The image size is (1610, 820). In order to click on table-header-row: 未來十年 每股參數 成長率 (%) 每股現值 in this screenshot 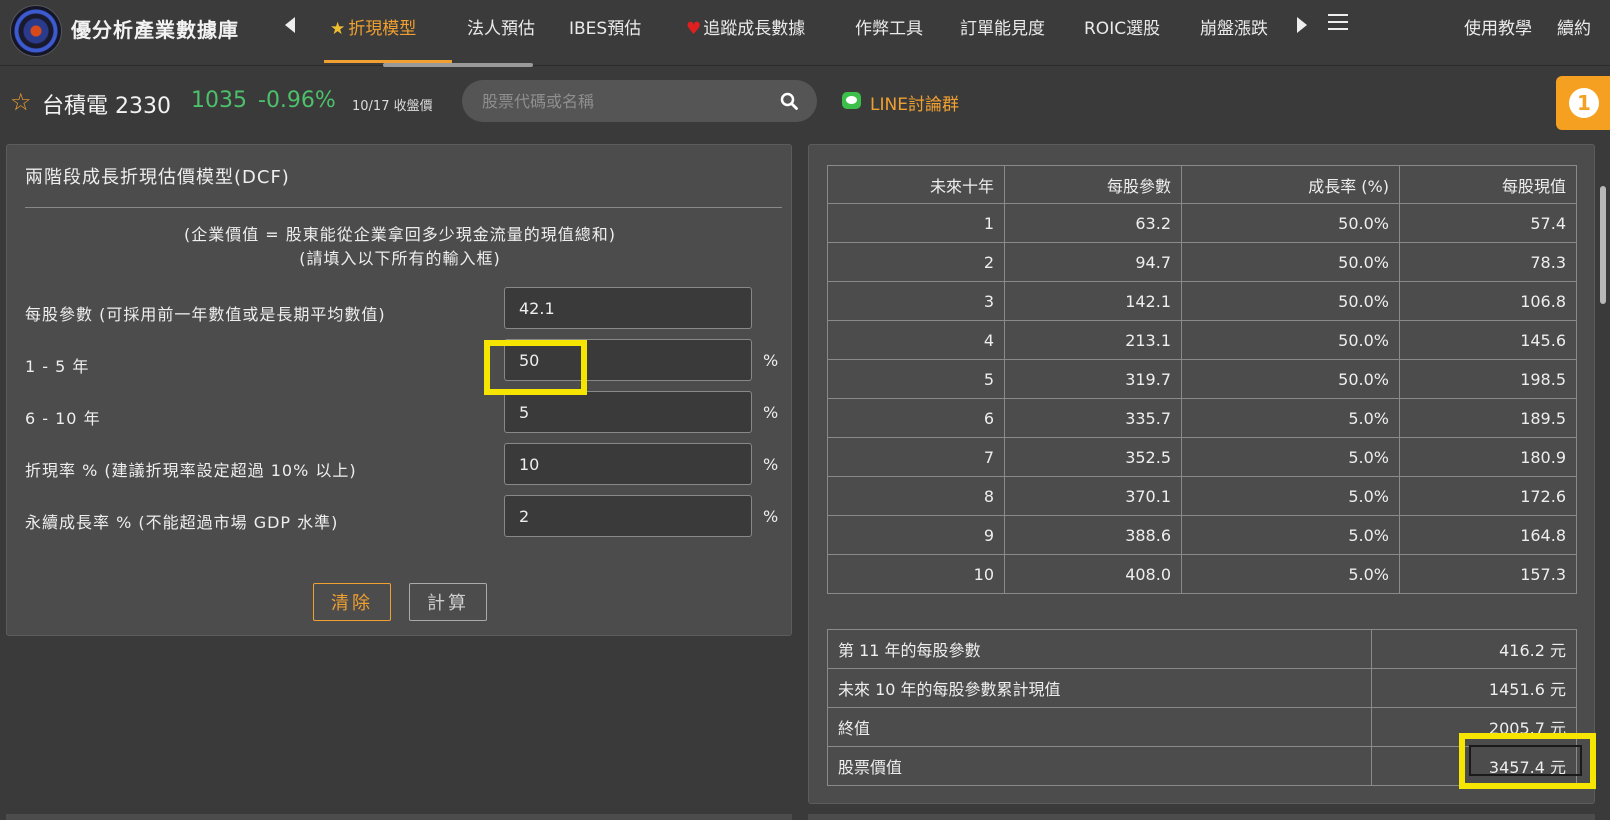, I will do `click(1202, 184)`.